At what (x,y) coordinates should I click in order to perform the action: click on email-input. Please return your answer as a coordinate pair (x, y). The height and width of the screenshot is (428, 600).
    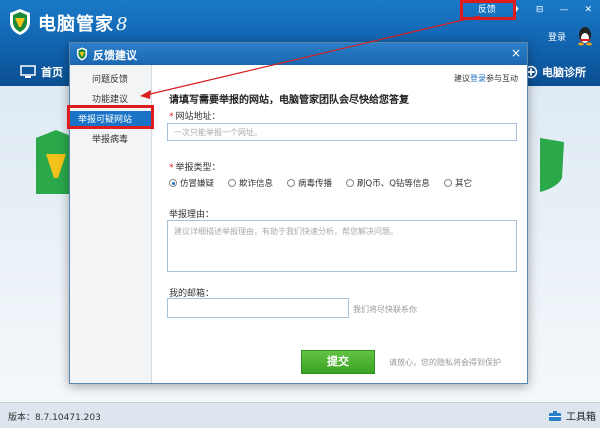
    Looking at the image, I should click on (258, 308).